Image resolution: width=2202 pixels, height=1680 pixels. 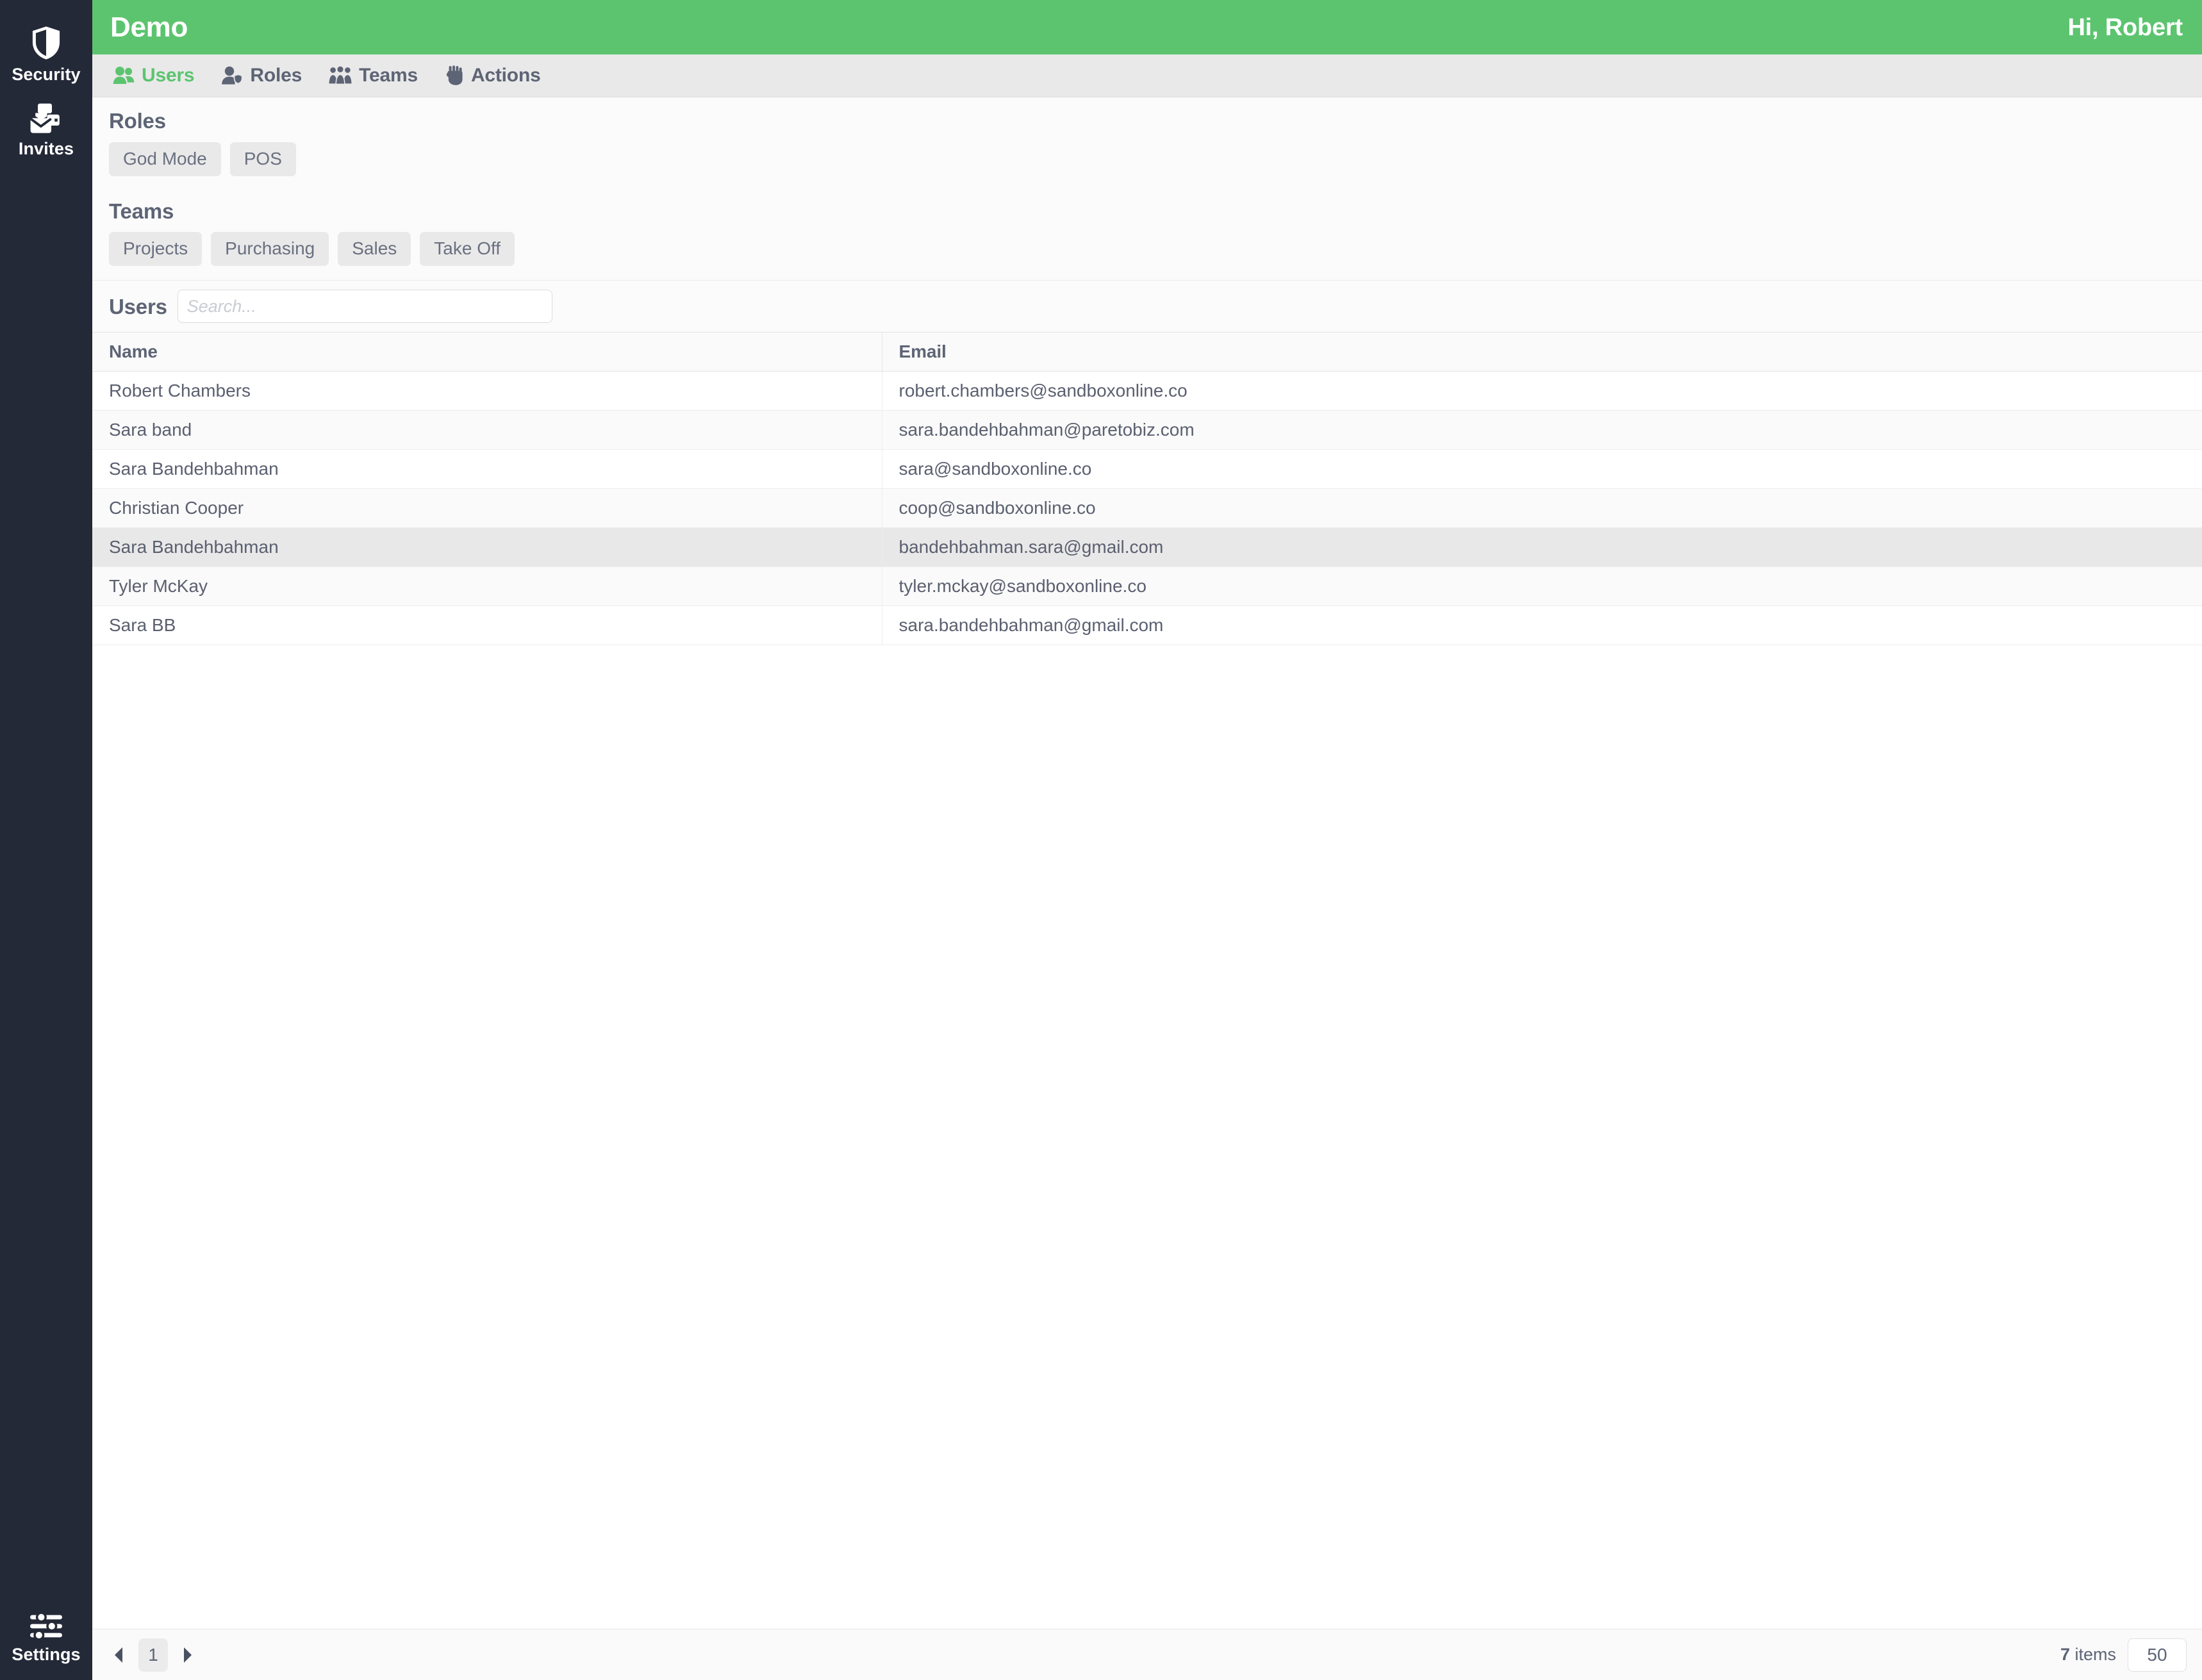 I want to click on raised-fist-icon, so click(x=454, y=75).